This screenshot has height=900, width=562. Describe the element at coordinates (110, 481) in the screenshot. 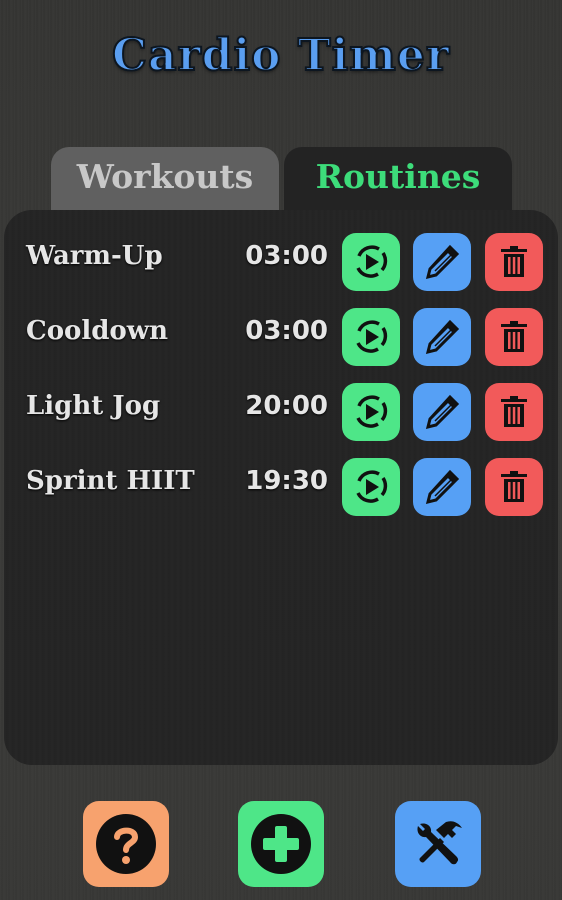

I see `routine-name: Sprint HIIT` at that location.